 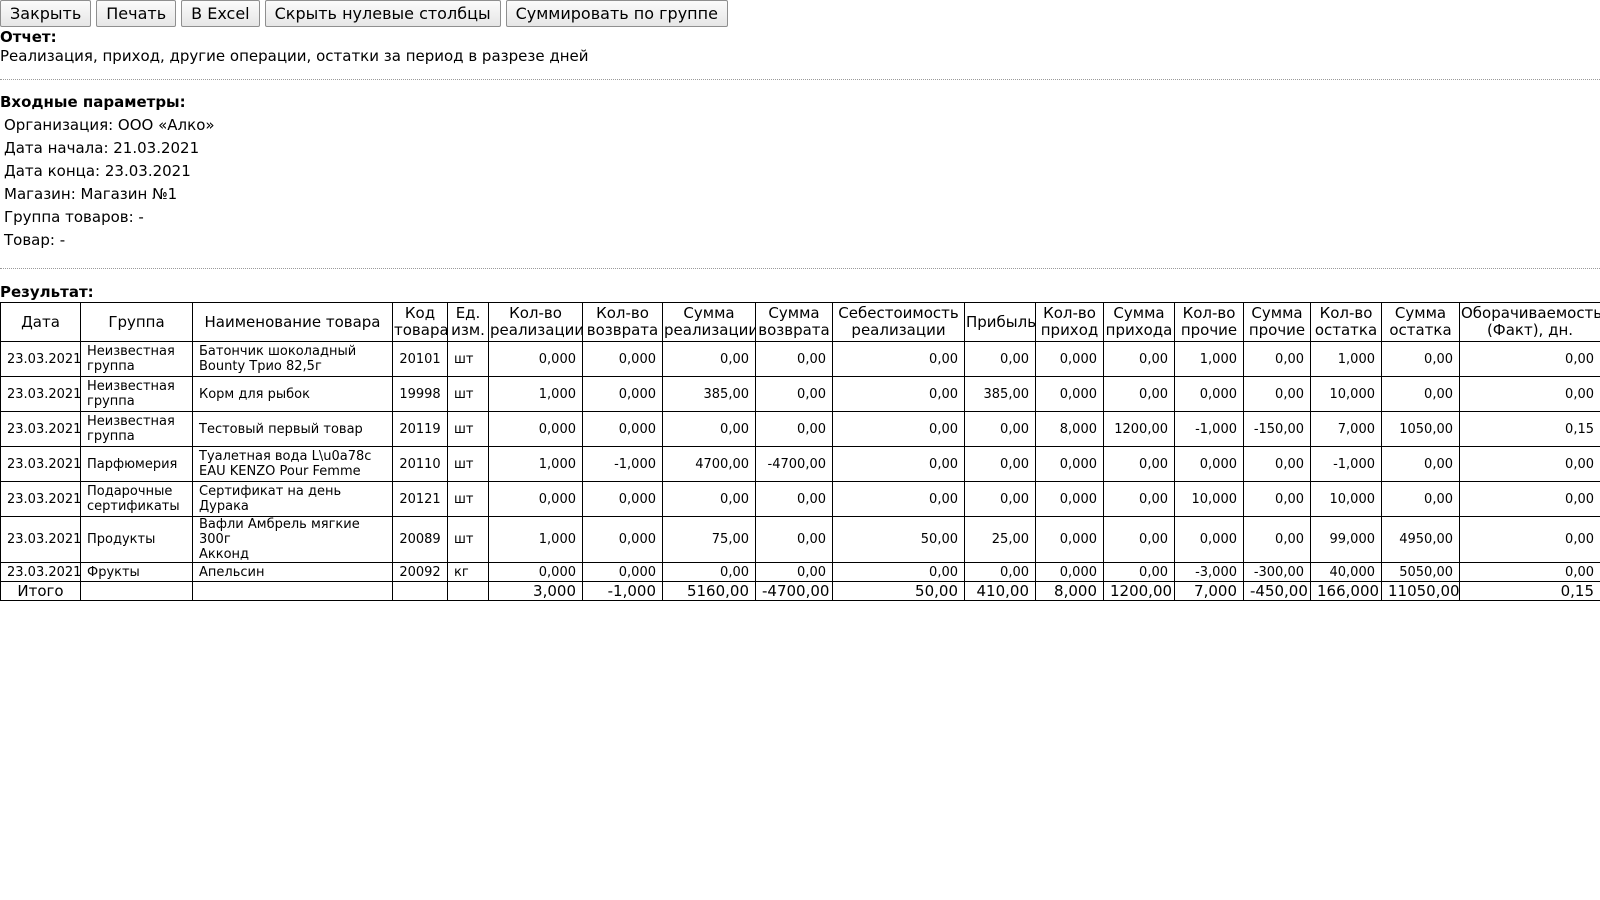 I want to click on column-header: Кол-во остатка, so click(x=1346, y=322).